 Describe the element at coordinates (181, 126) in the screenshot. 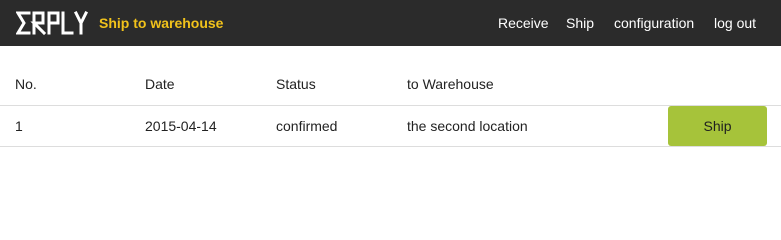

I see `row-date: 2015-04-14` at that location.